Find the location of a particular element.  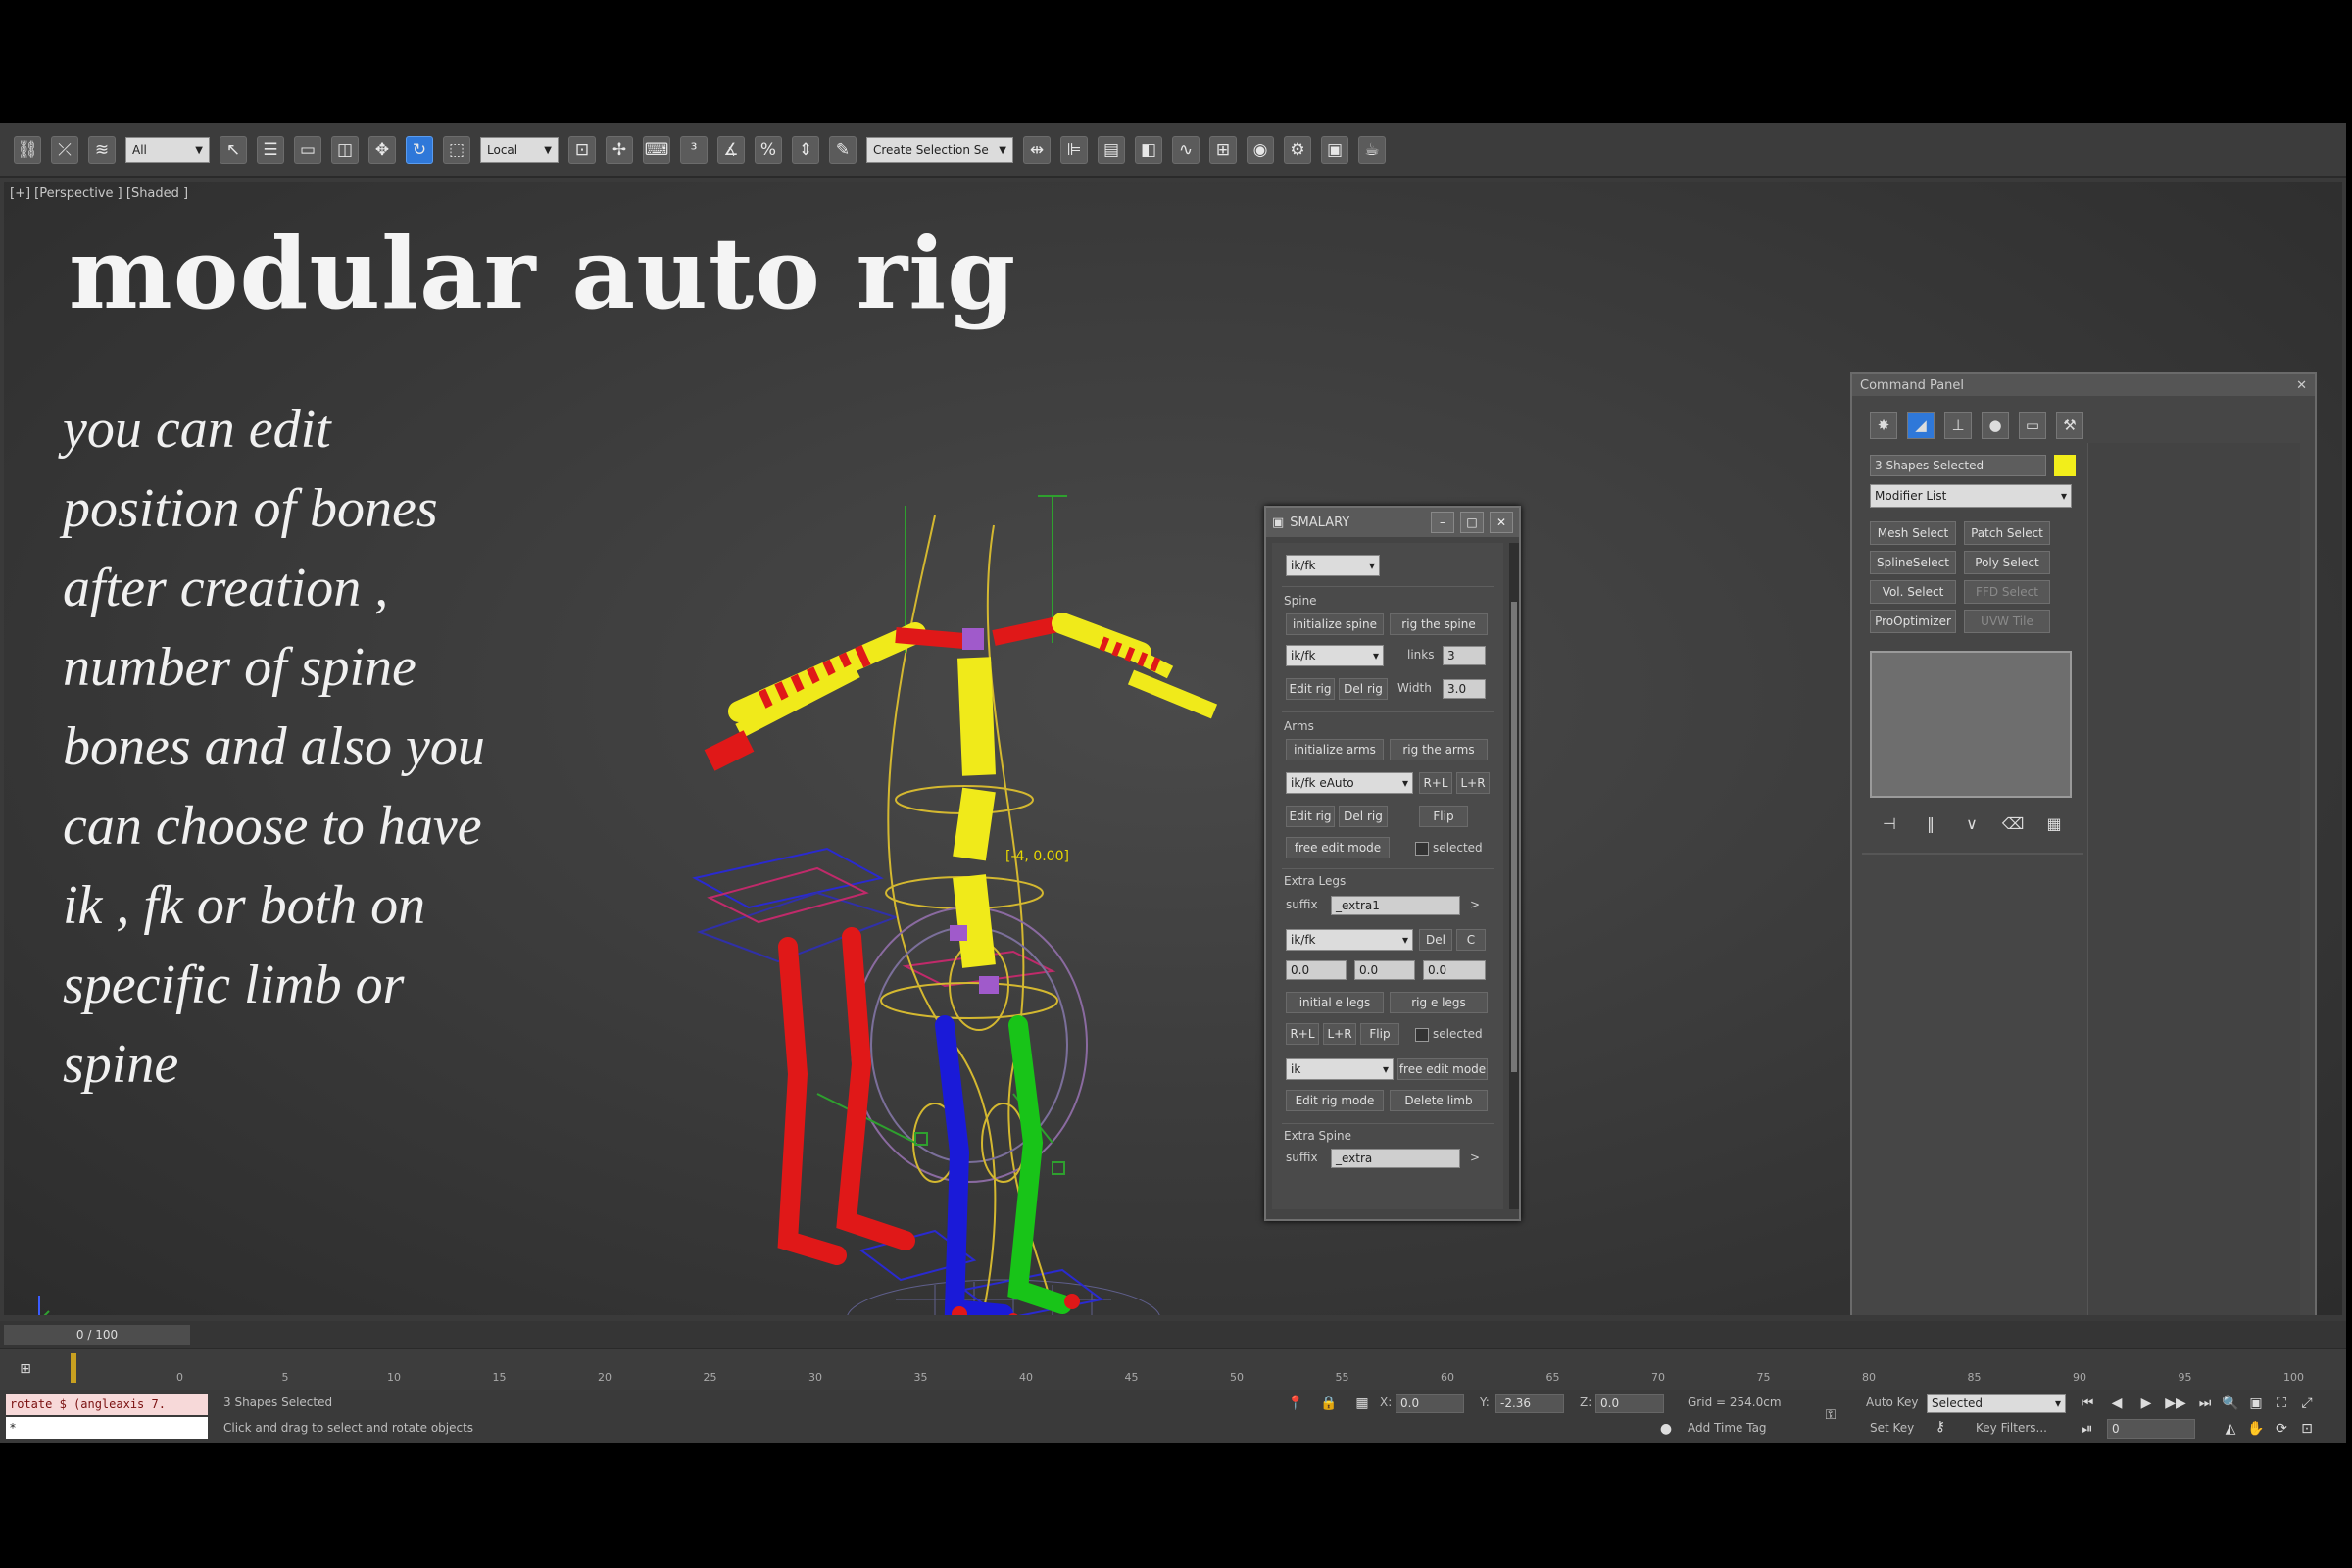

extra-legs-del-button: Del is located at coordinates (1435, 940).